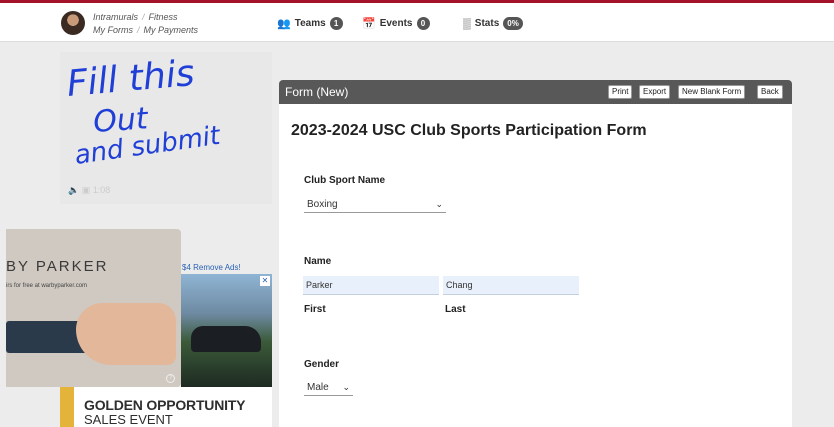  I want to click on gender-label: Gender, so click(322, 364).